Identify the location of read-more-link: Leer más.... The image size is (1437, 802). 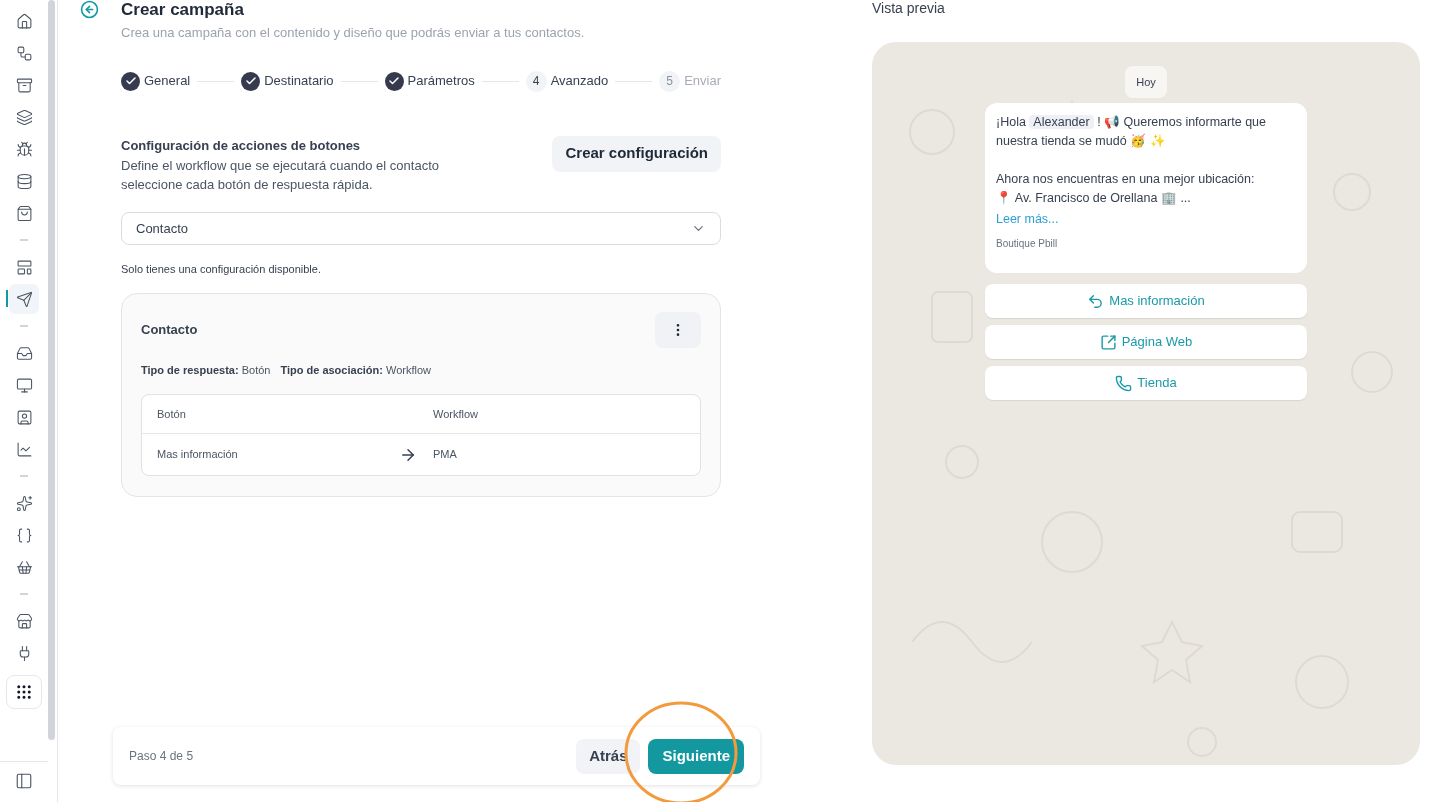
(1146, 219).